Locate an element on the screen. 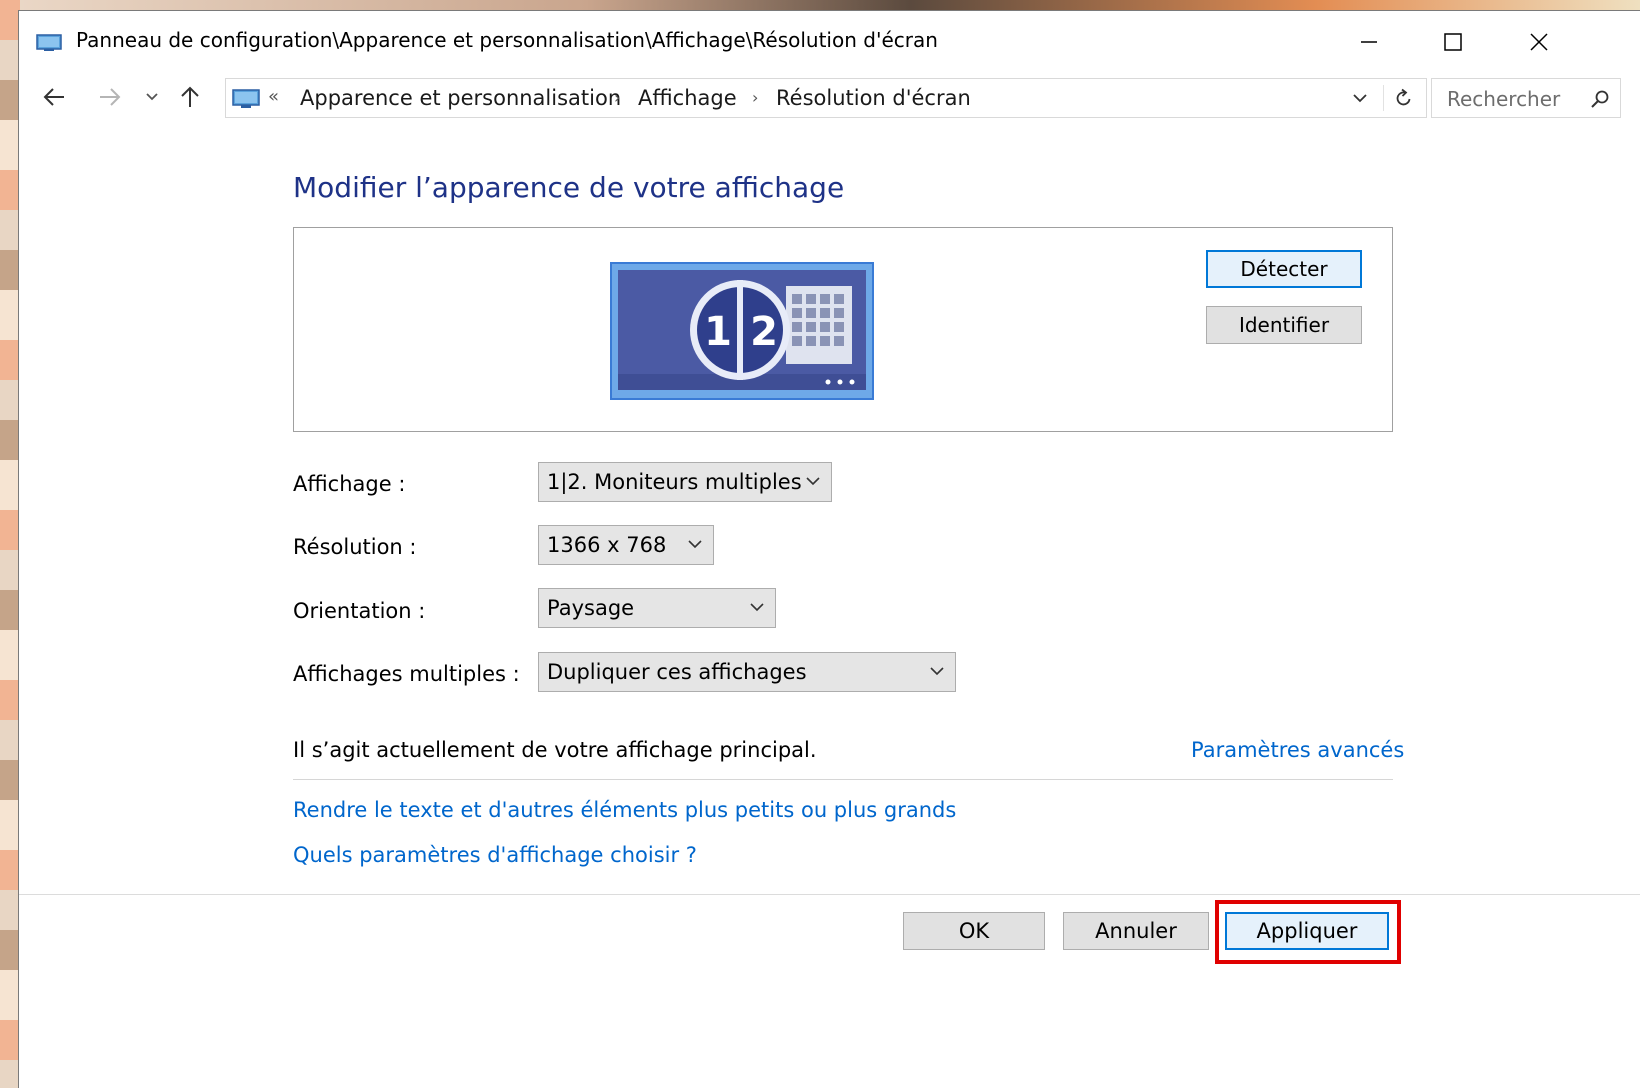 This screenshot has width=1640, height=1088. recent-locations-button is located at coordinates (152, 97).